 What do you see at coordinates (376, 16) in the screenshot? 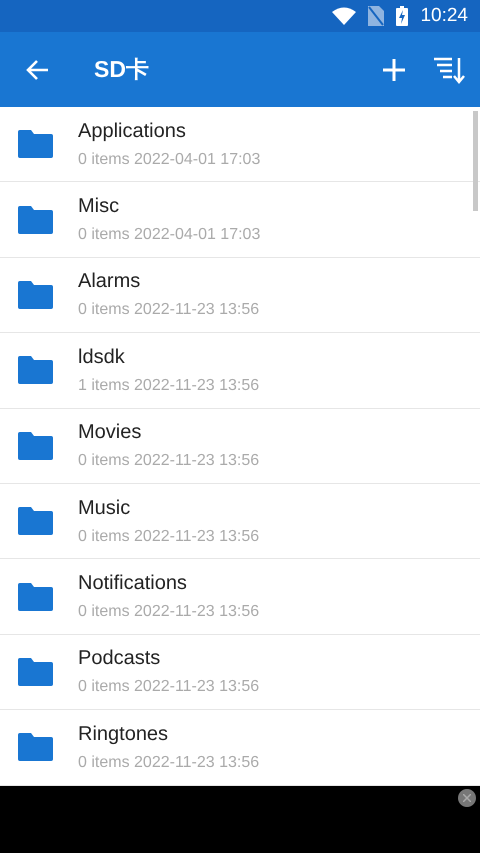
I see `no-sim-icon` at bounding box center [376, 16].